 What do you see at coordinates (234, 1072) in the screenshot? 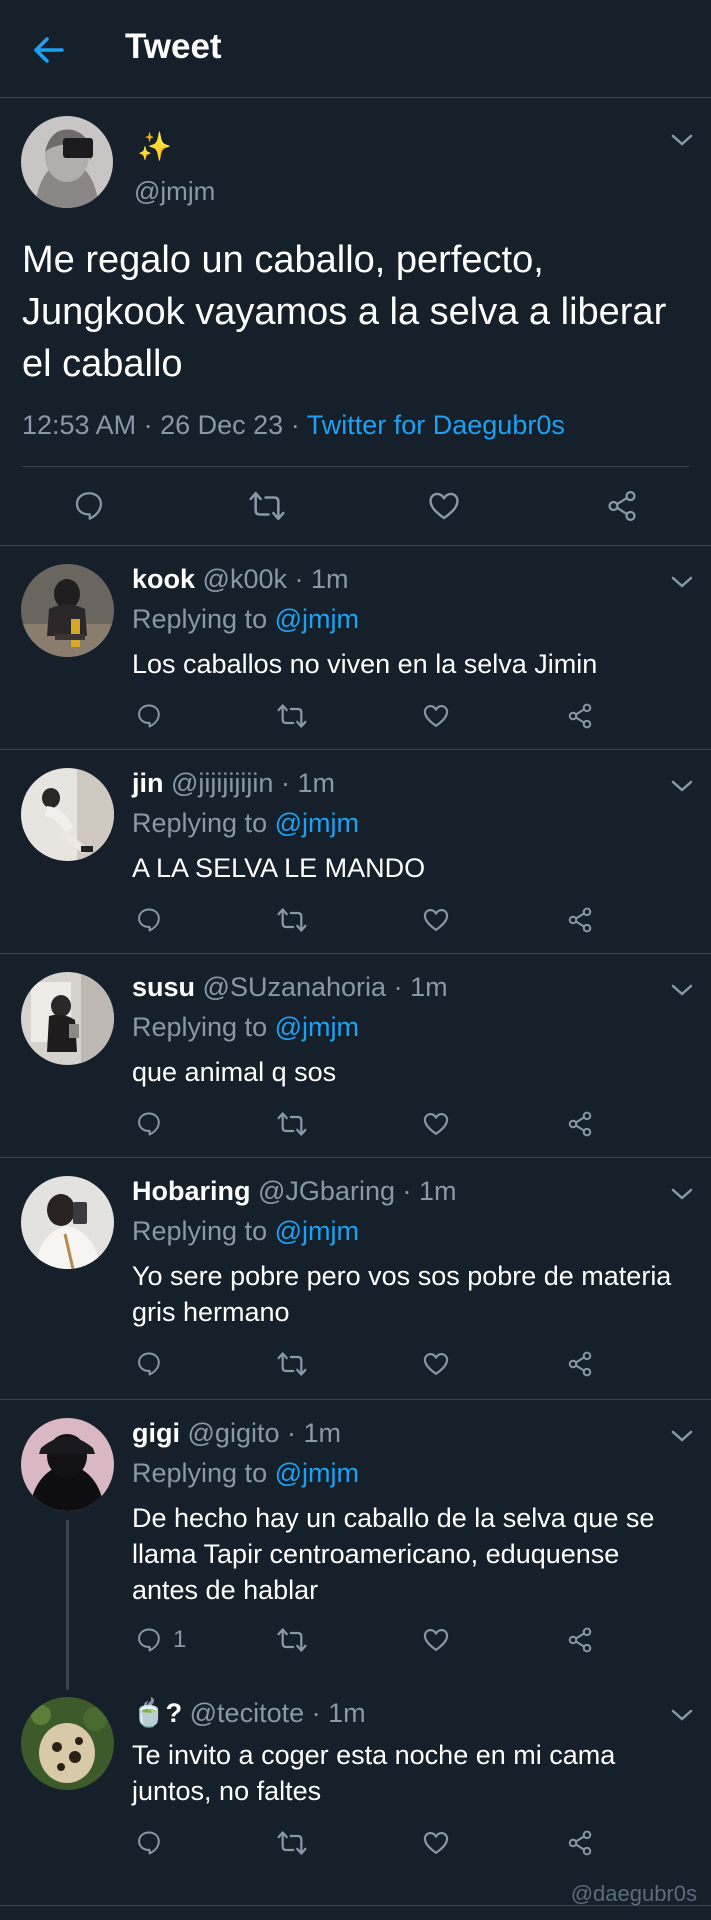
I see `reply-text: que animal q sos` at bounding box center [234, 1072].